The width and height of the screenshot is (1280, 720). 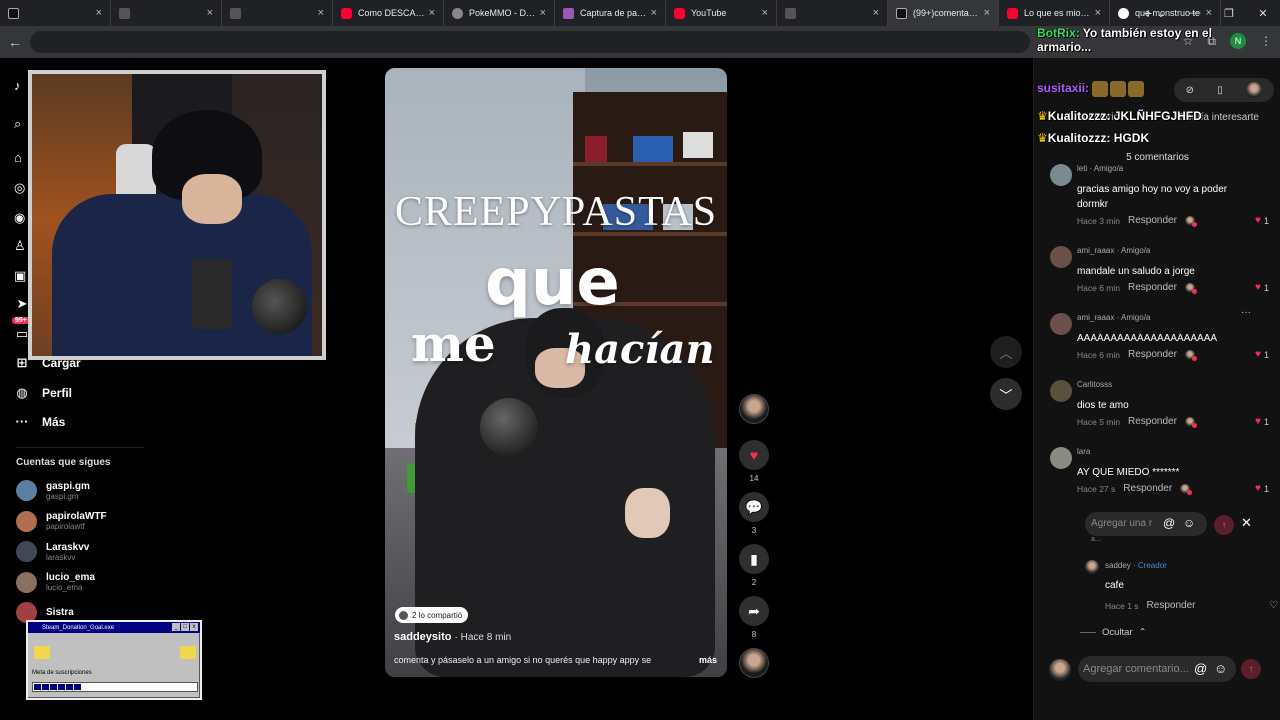 What do you see at coordinates (40, 421) in the screenshot?
I see `sidebar-item-más: ··· Más` at bounding box center [40, 421].